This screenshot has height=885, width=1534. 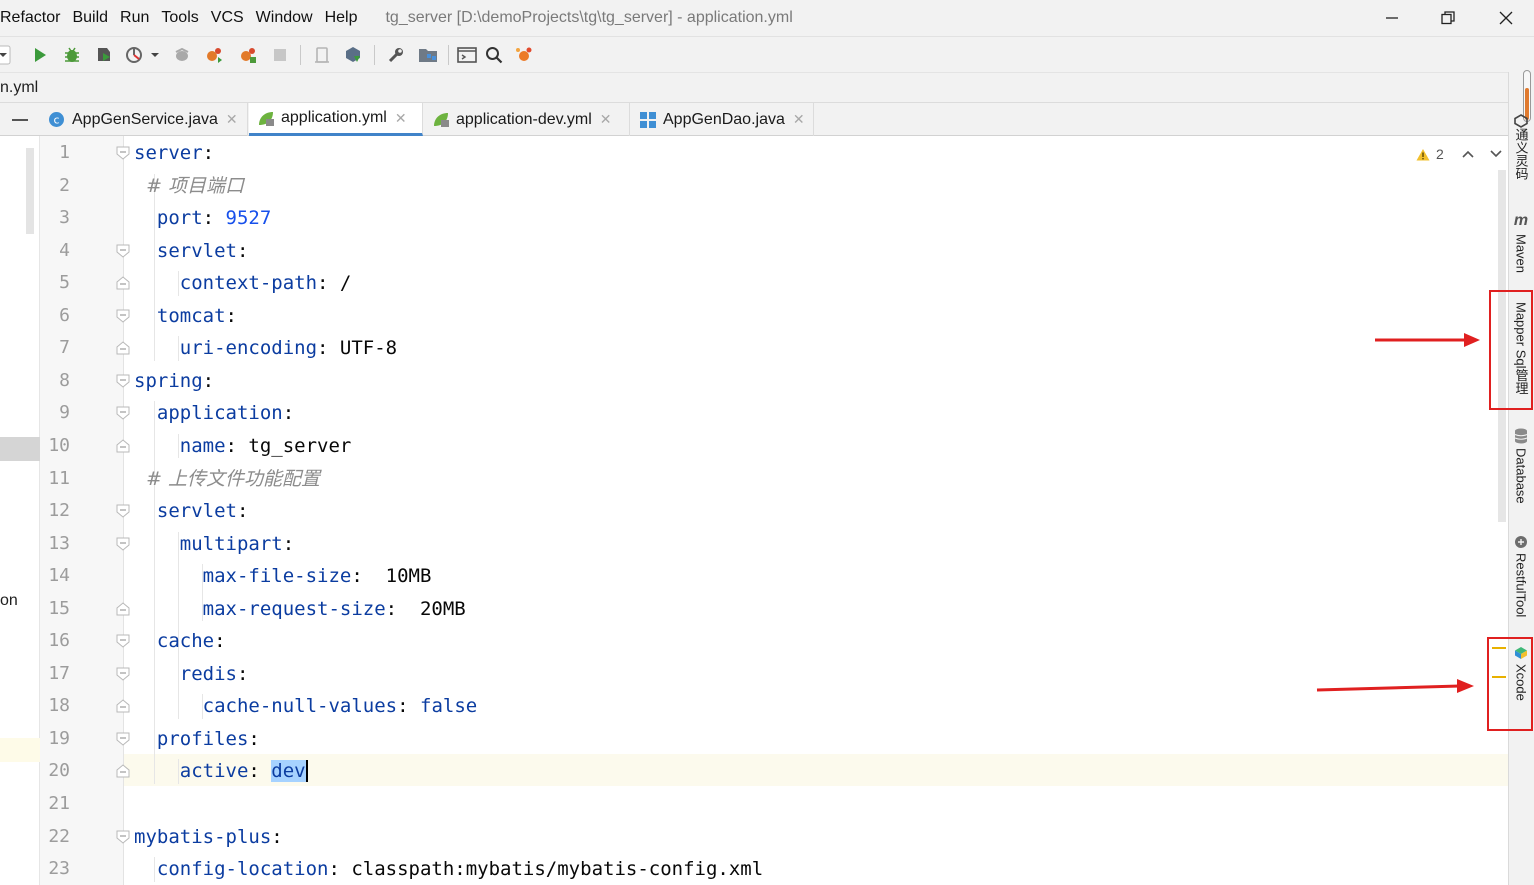 I want to click on maven-icon: m, so click(x=1521, y=220).